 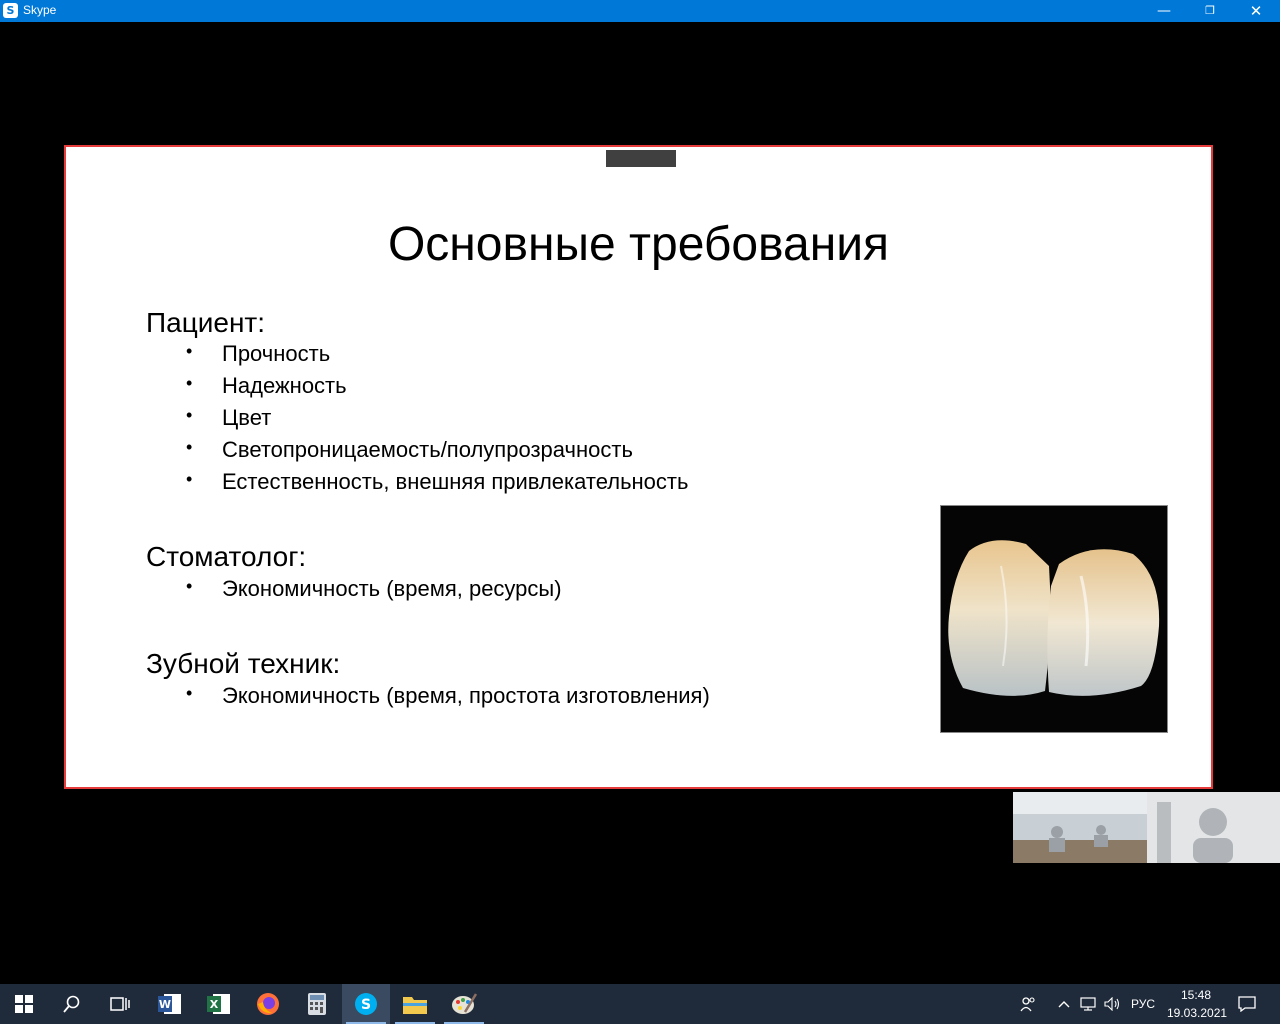 I want to click on taskbar-firefox, so click(x=268, y=1004).